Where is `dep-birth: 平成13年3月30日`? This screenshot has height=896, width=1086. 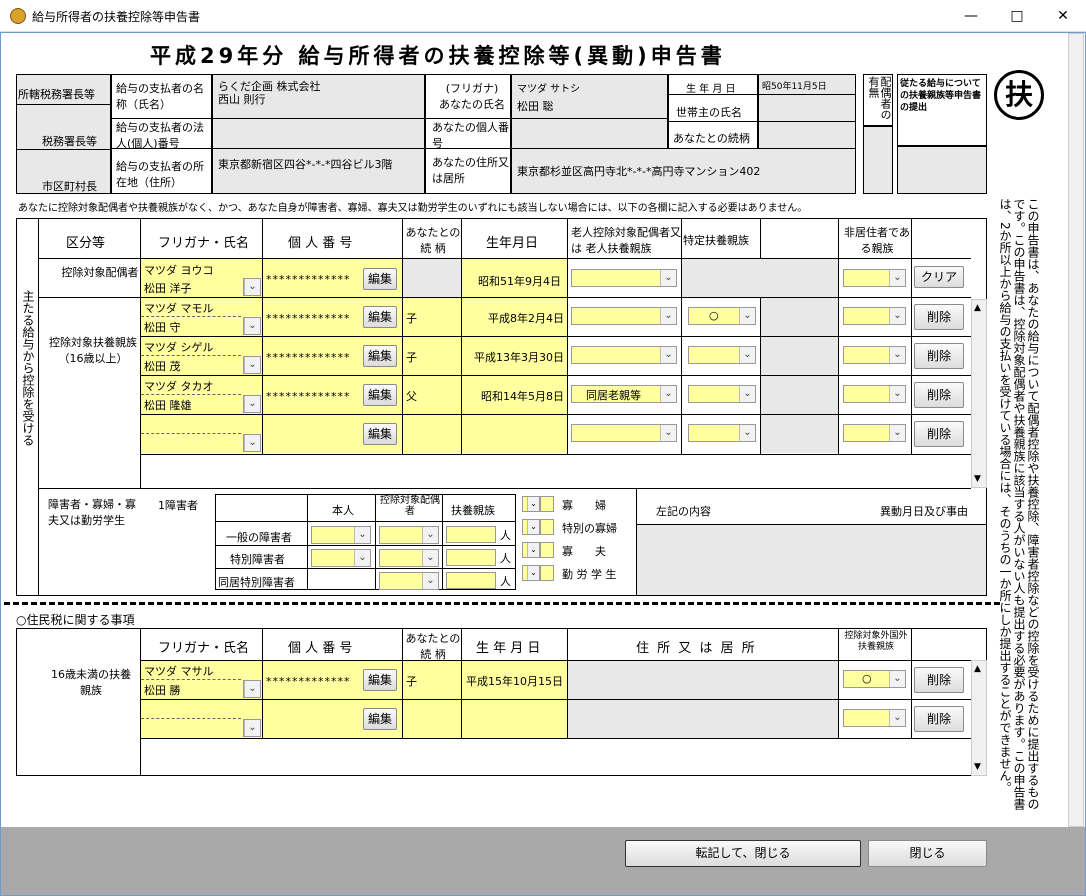
dep-birth: 平成13年3月30日 is located at coordinates (513, 357).